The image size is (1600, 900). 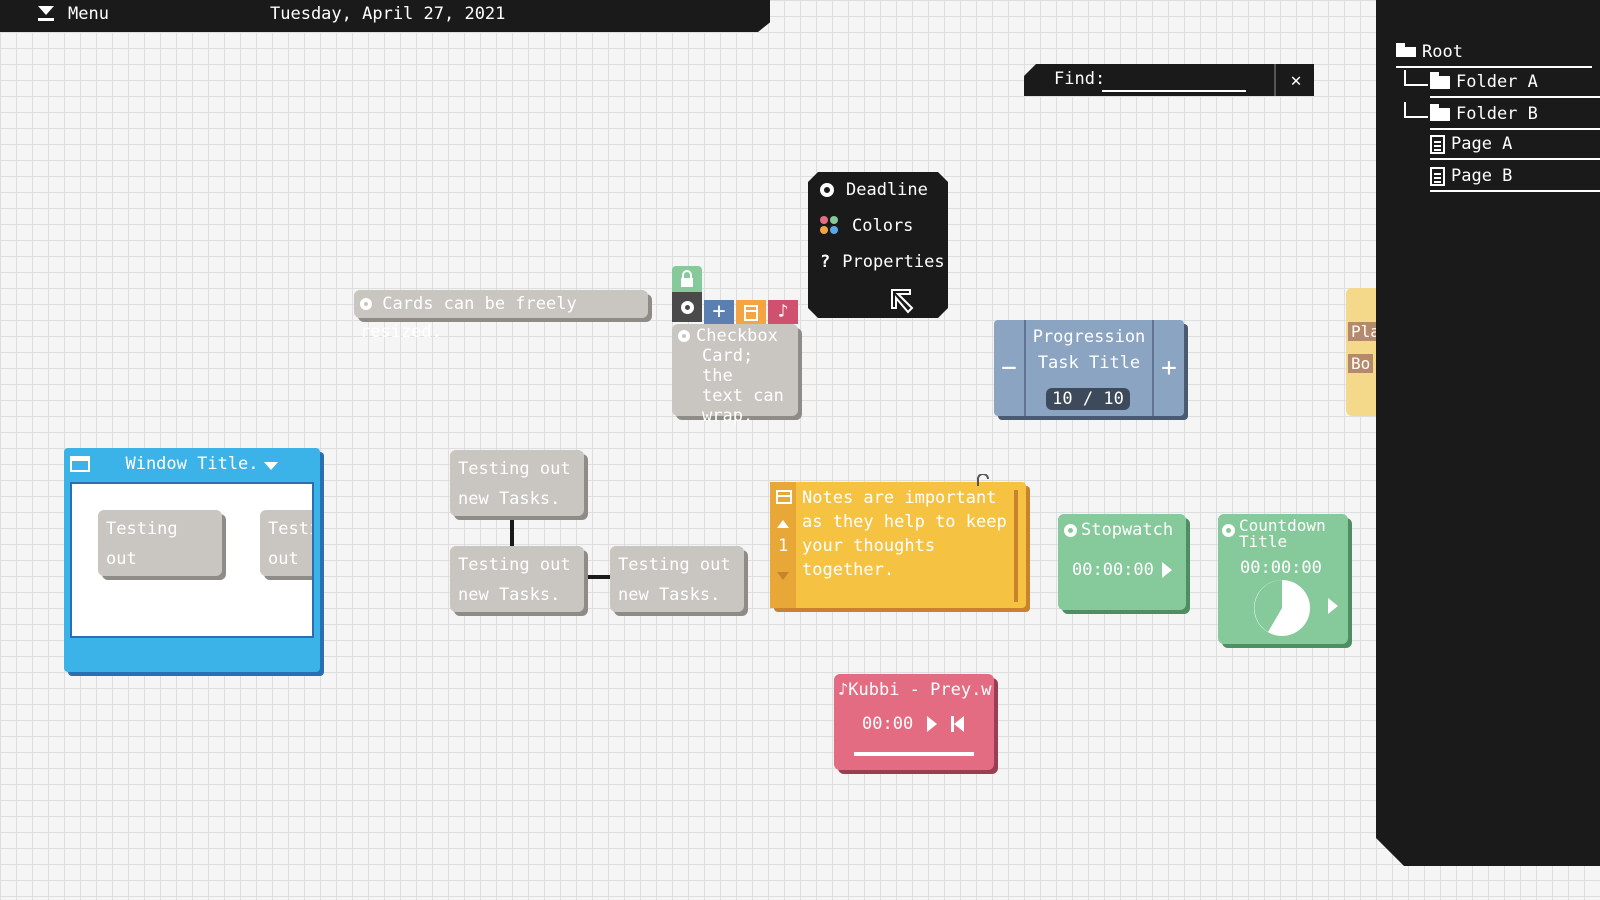 I want to click on progression-label: Progression, so click(x=1089, y=337).